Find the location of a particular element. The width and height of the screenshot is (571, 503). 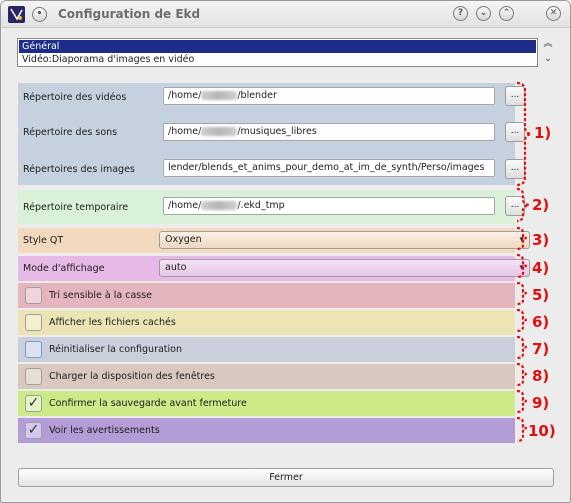

window-menu-button: • is located at coordinates (39, 14).